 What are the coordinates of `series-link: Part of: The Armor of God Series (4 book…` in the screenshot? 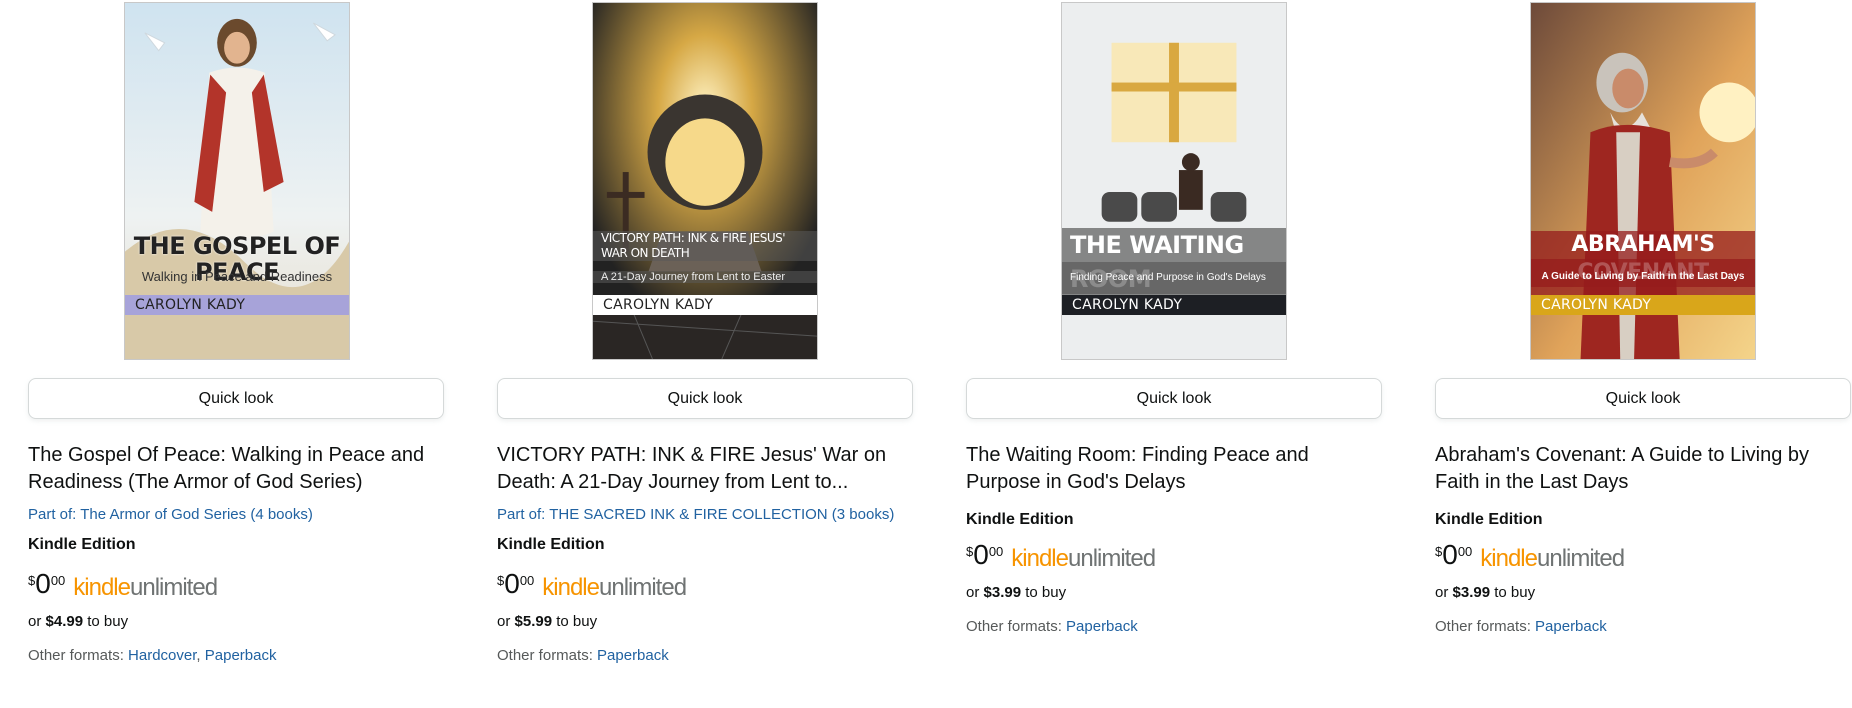 It's located at (170, 514).